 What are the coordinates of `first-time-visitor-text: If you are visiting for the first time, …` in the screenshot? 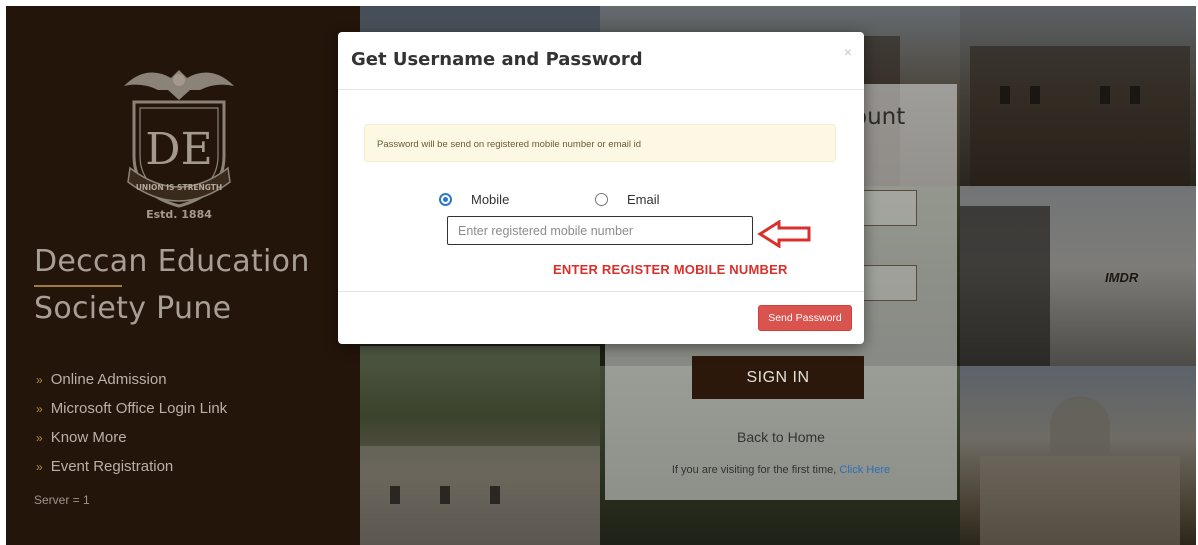 It's located at (781, 470).